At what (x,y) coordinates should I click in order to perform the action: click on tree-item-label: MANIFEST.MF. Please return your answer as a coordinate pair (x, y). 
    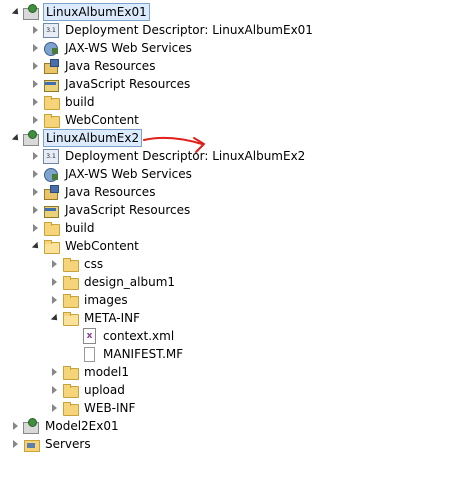
    Looking at the image, I should click on (143, 354).